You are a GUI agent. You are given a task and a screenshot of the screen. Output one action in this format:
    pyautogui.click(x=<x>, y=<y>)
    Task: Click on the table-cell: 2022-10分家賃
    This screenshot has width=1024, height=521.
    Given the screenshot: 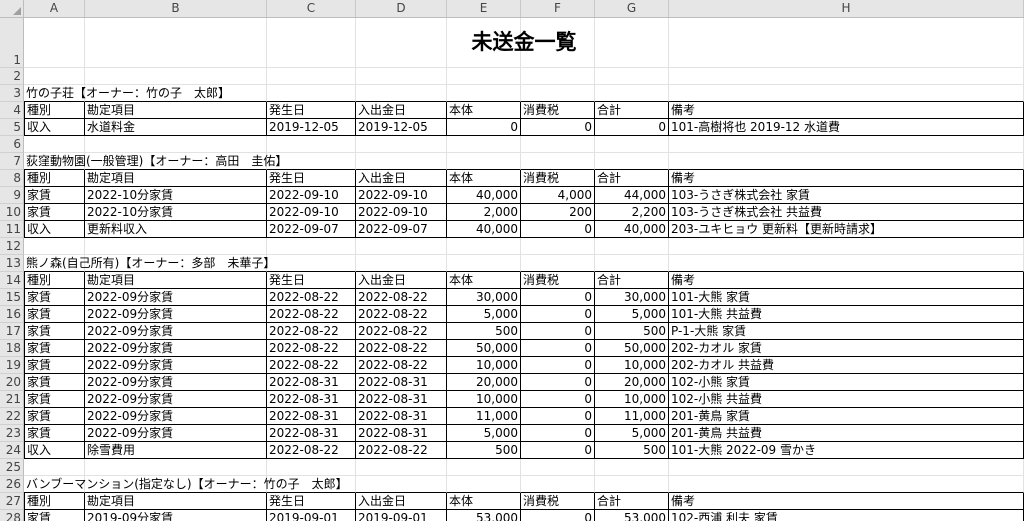 What is the action you would take?
    pyautogui.click(x=176, y=212)
    